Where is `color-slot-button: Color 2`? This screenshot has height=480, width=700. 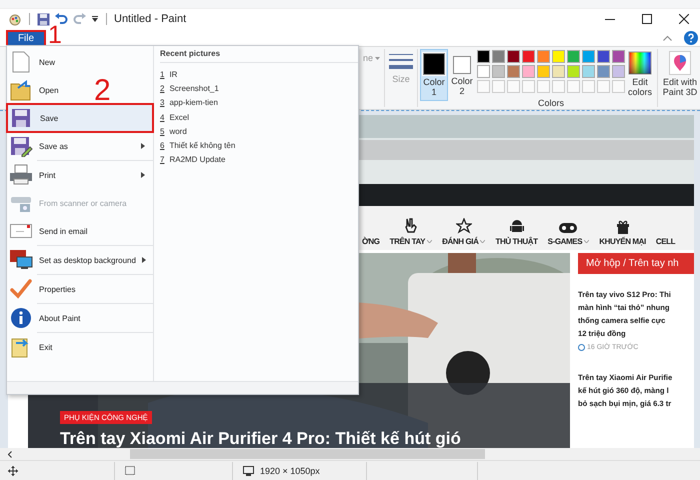
color-slot-button: Color 2 is located at coordinates (462, 75).